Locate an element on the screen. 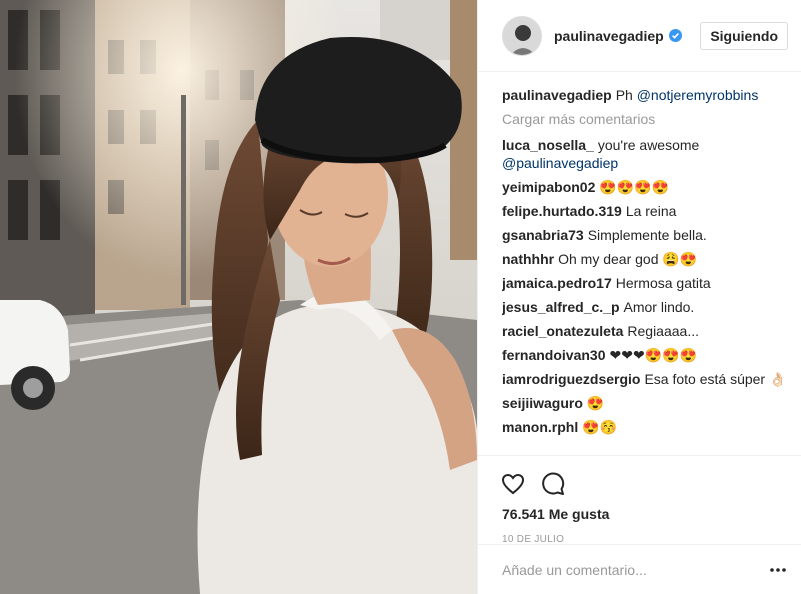 The height and width of the screenshot is (594, 801). comment-text: Simplemente bella. is located at coordinates (647, 235).